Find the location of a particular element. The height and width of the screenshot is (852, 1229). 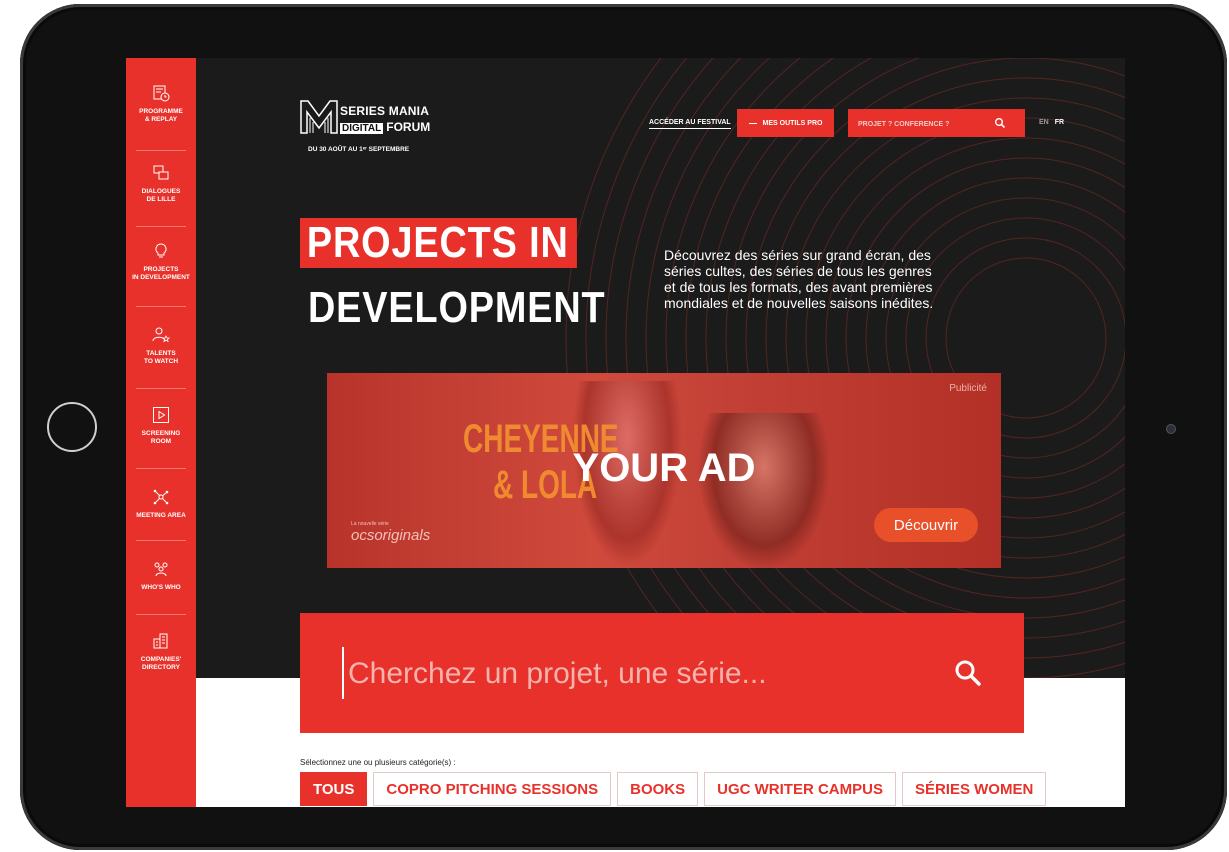

people-group-icon is located at coordinates (161, 569).